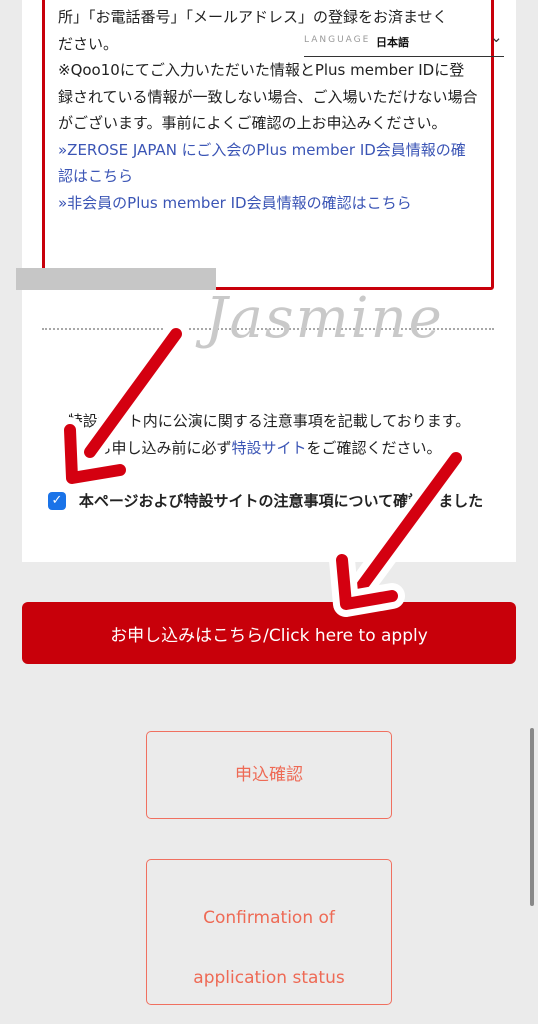 The image size is (538, 1024). What do you see at coordinates (399, 531) in the screenshot?
I see `arrow-right-icon` at bounding box center [399, 531].